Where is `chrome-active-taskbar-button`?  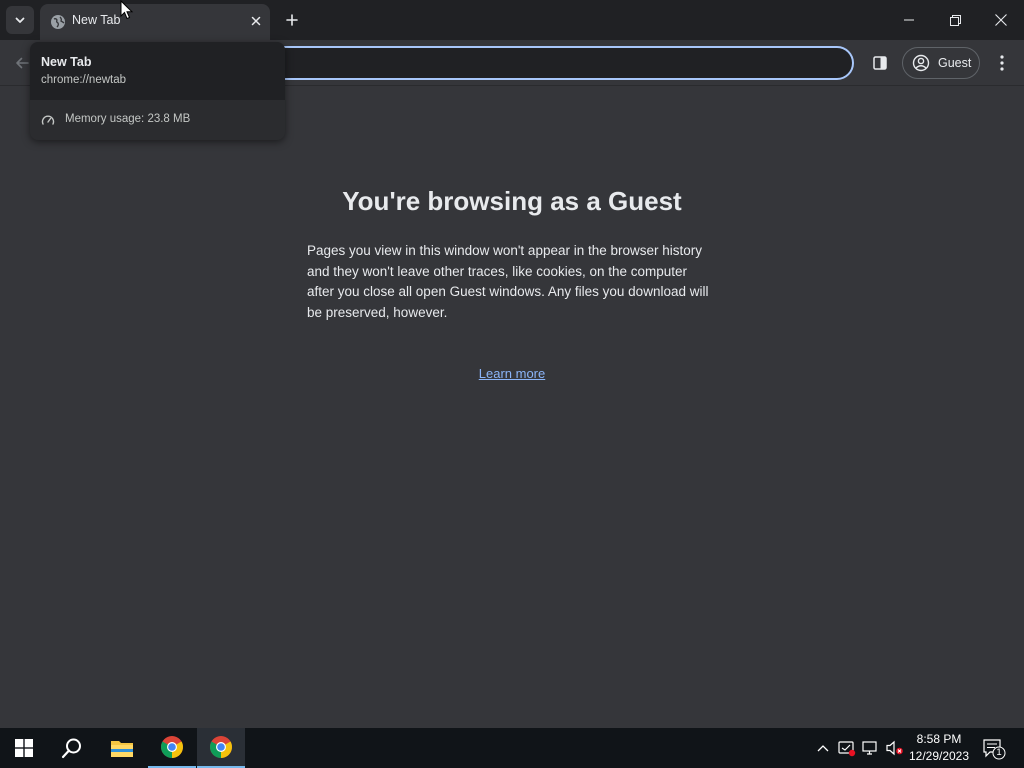
chrome-active-taskbar-button is located at coordinates (221, 748).